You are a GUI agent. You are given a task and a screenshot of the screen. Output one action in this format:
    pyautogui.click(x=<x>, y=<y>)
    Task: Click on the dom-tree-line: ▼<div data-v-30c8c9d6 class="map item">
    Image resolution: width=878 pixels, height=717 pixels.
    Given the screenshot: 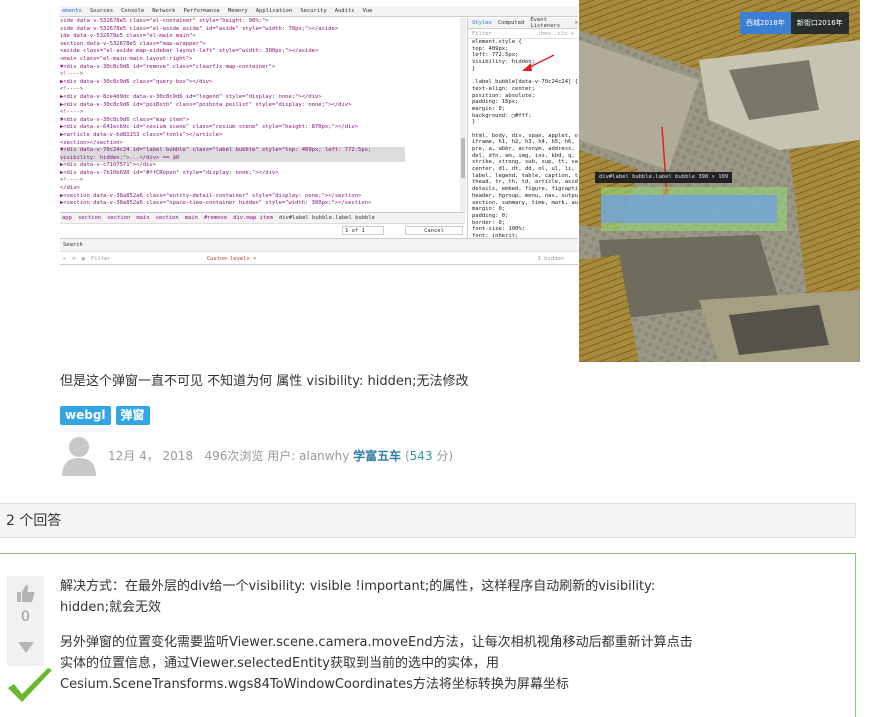 What is the action you would take?
    pyautogui.click(x=125, y=119)
    